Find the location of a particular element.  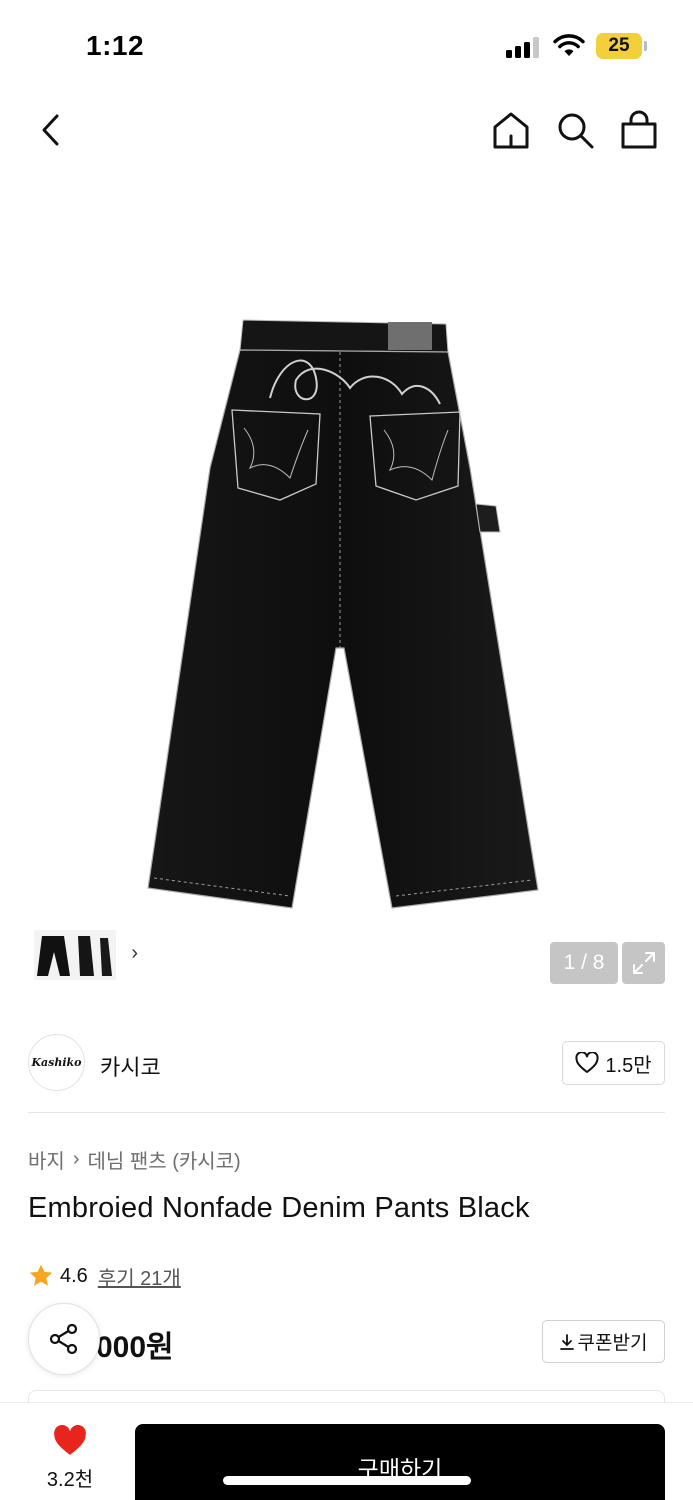

shopping-bag-icon is located at coordinates (639, 129).